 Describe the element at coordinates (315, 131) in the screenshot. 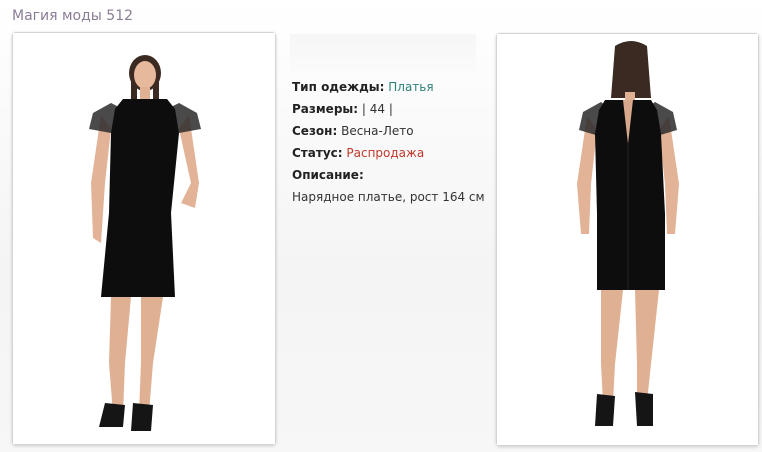

I see `season-label: Сезон:` at that location.